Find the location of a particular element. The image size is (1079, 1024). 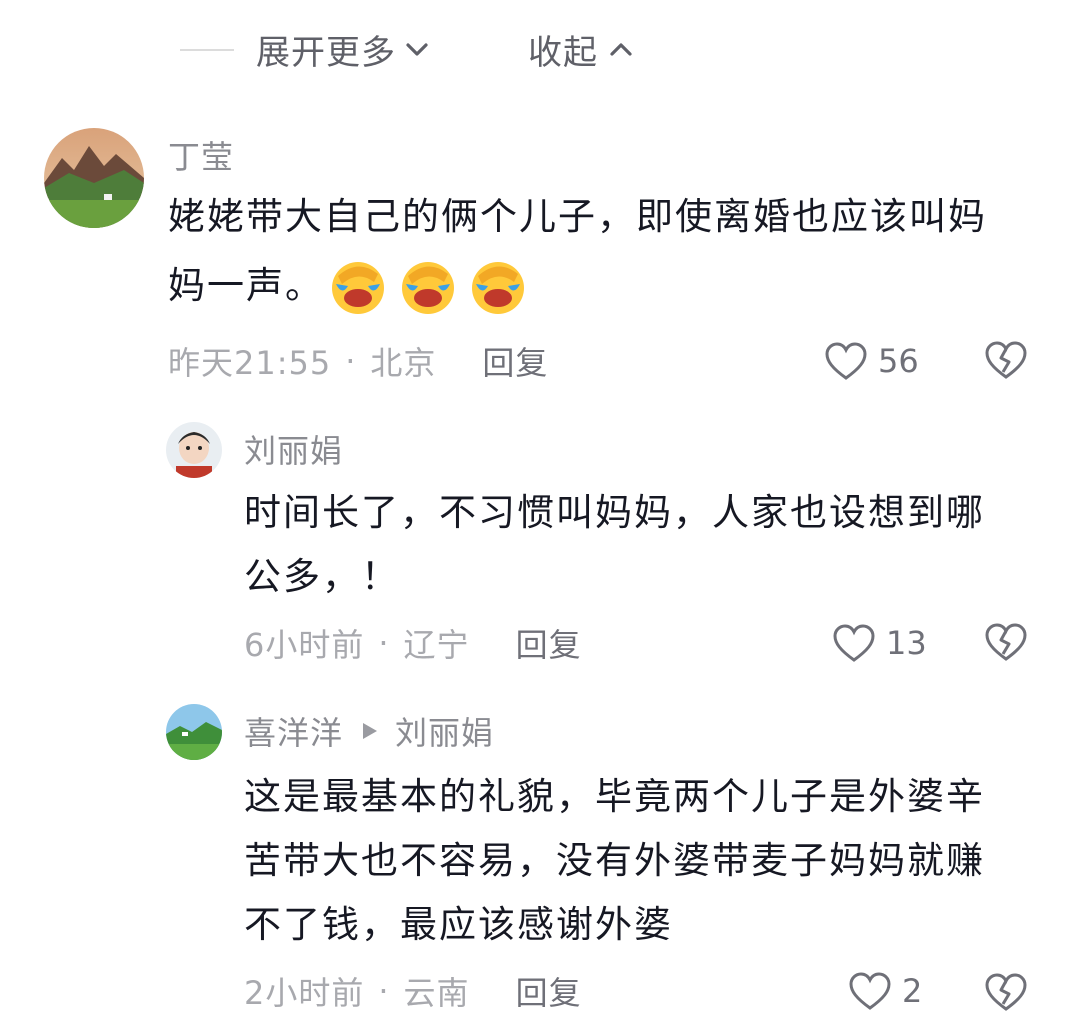

comment-time: 6小时前 is located at coordinates (304, 645).